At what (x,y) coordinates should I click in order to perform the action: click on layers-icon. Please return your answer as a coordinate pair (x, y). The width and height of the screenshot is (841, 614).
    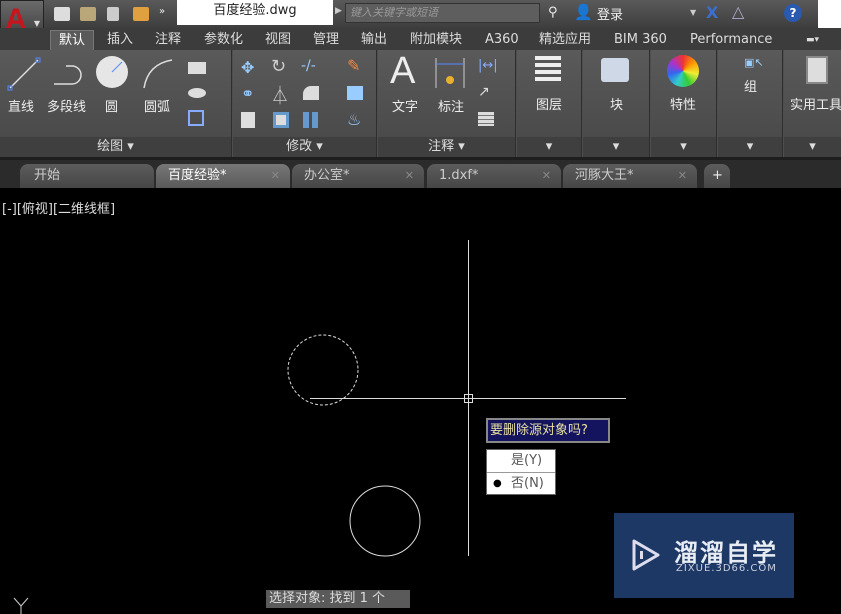
    Looking at the image, I should click on (548, 70).